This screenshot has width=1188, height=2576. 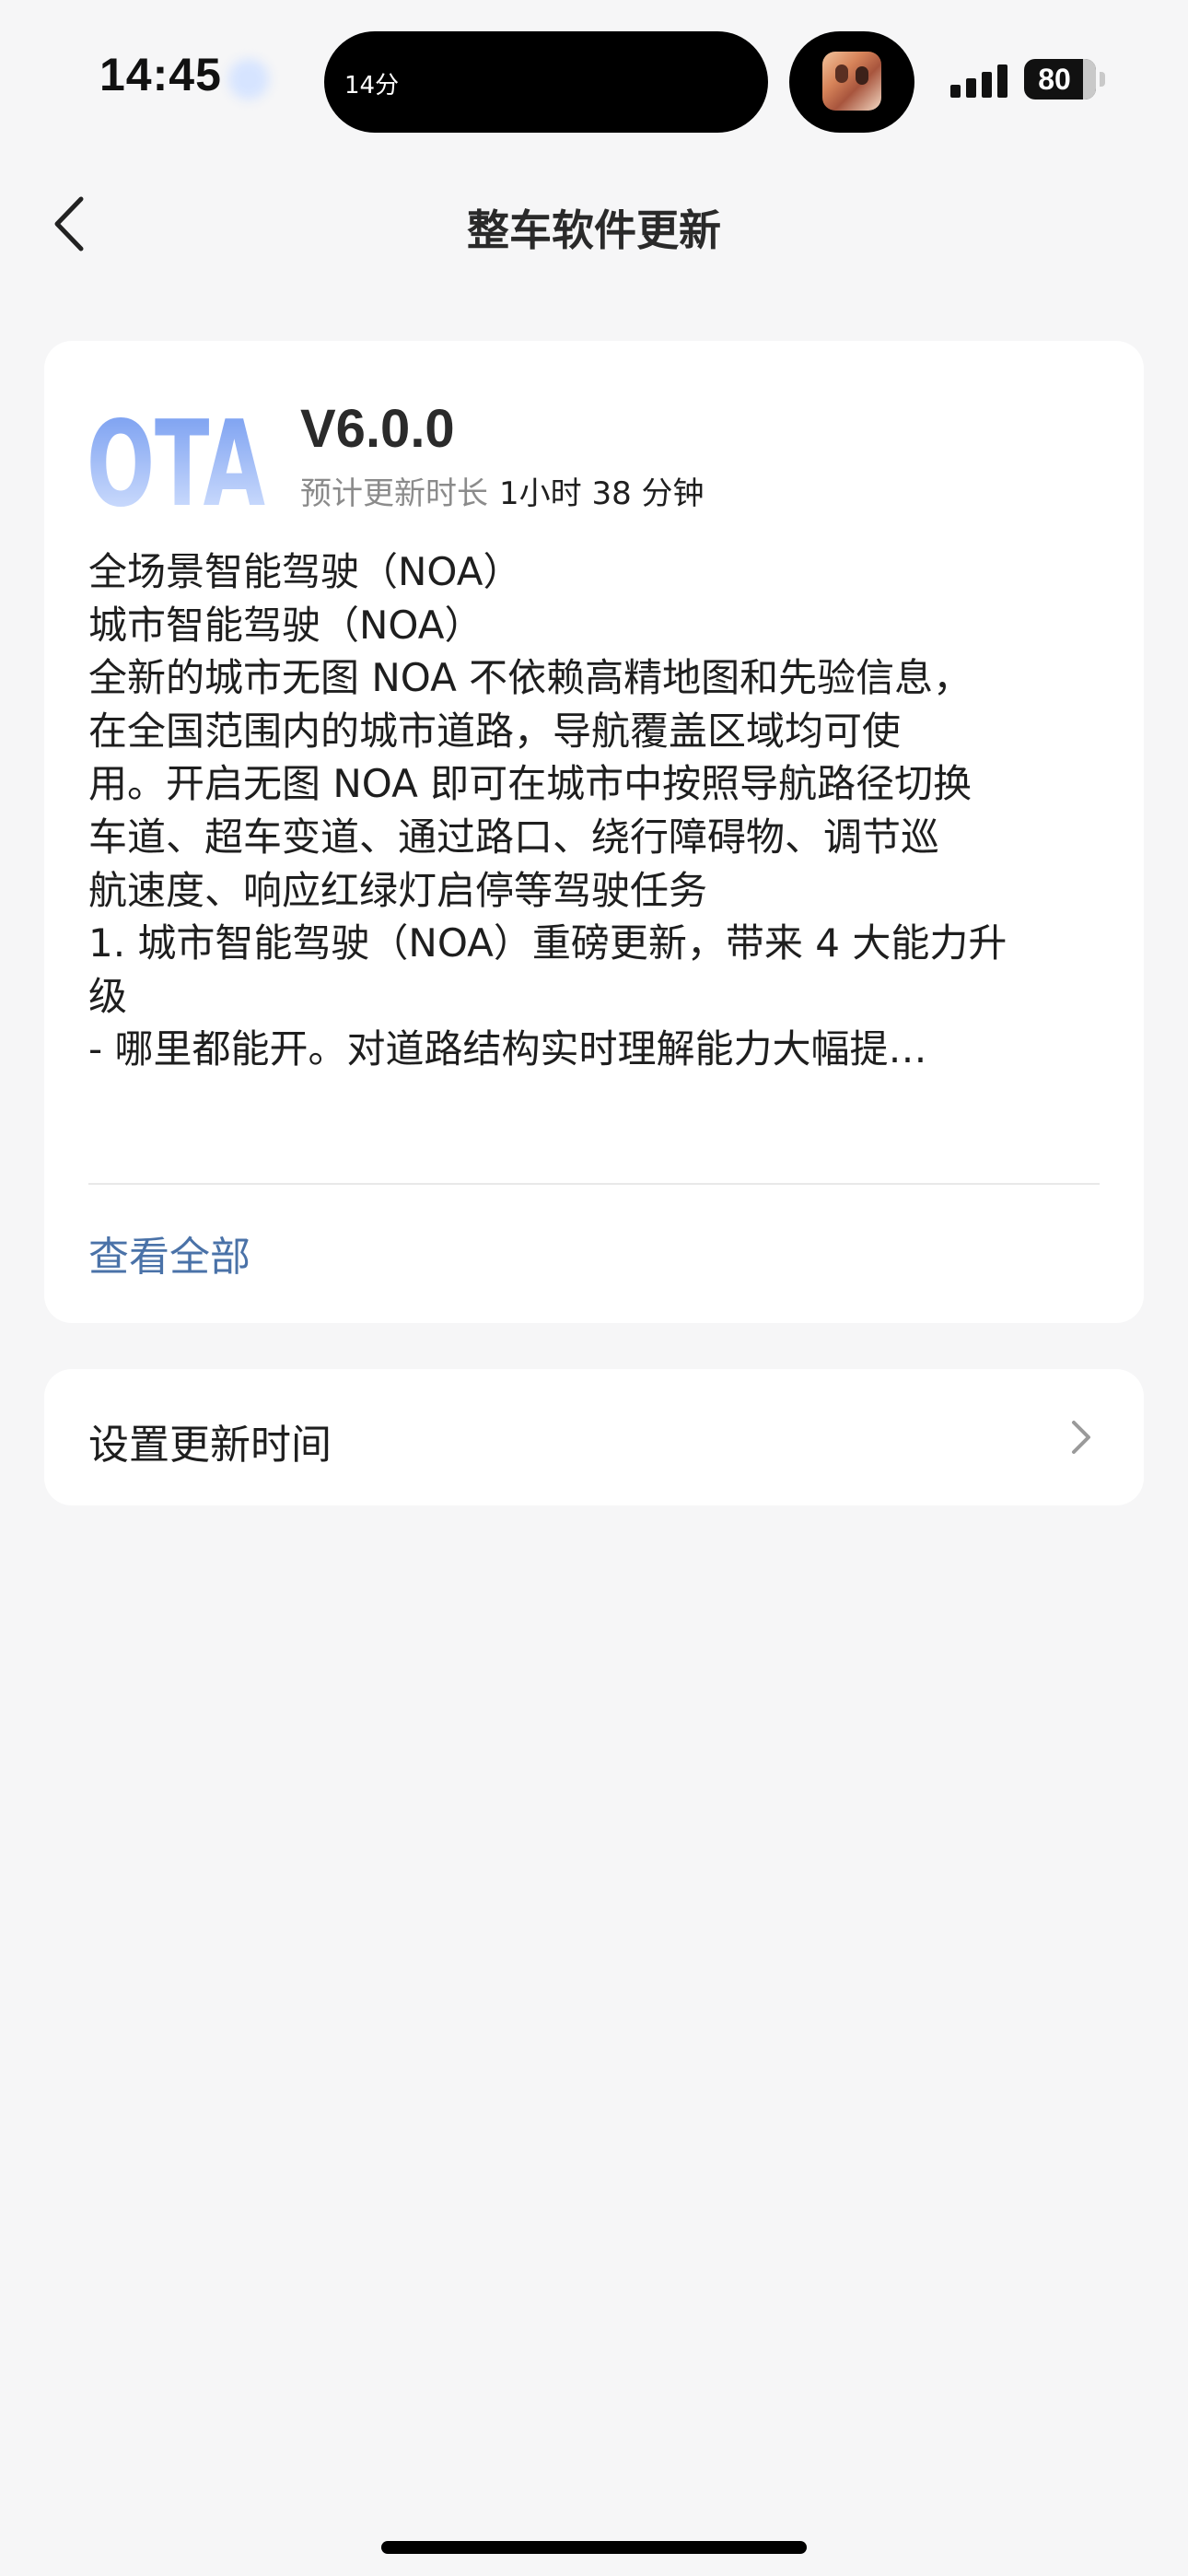 I want to click on release-note-line: 用。开启无图 NOA 即可在城市中按照导航路径切换, so click(x=530, y=784).